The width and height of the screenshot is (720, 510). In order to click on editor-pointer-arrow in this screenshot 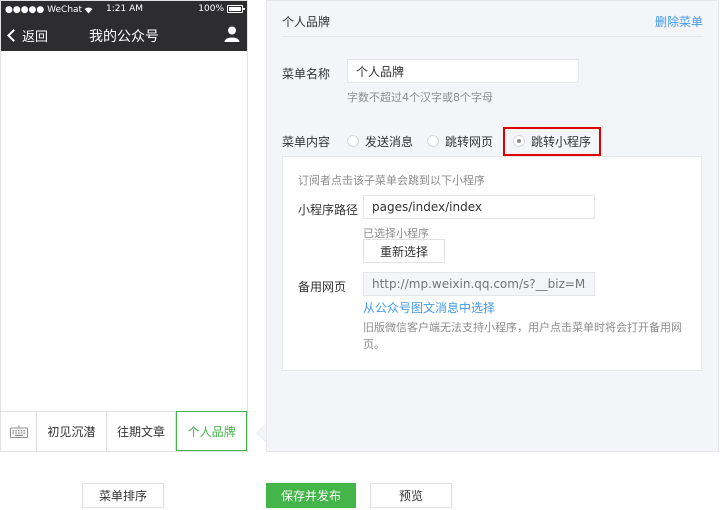, I will do `click(261, 433)`.